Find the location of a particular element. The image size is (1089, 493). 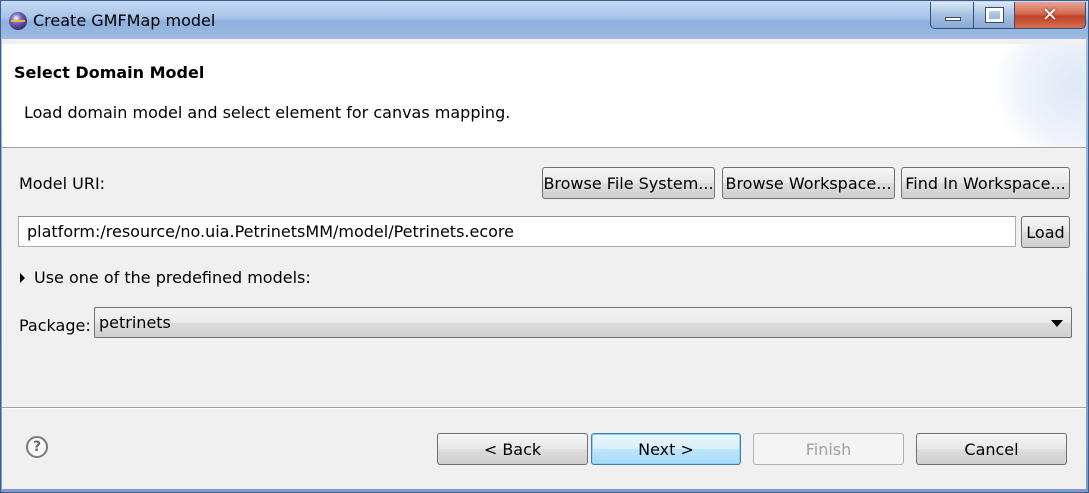

dropdown-arrow-icon is located at coordinates (1057, 323).